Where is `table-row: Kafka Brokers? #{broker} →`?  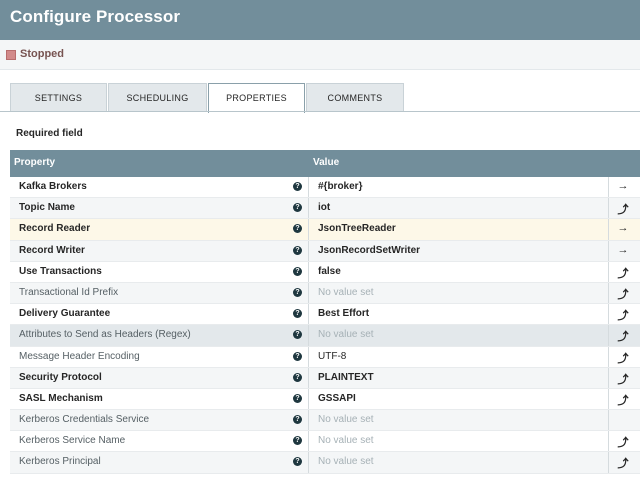
table-row: Kafka Brokers? #{broker} → is located at coordinates (325, 188).